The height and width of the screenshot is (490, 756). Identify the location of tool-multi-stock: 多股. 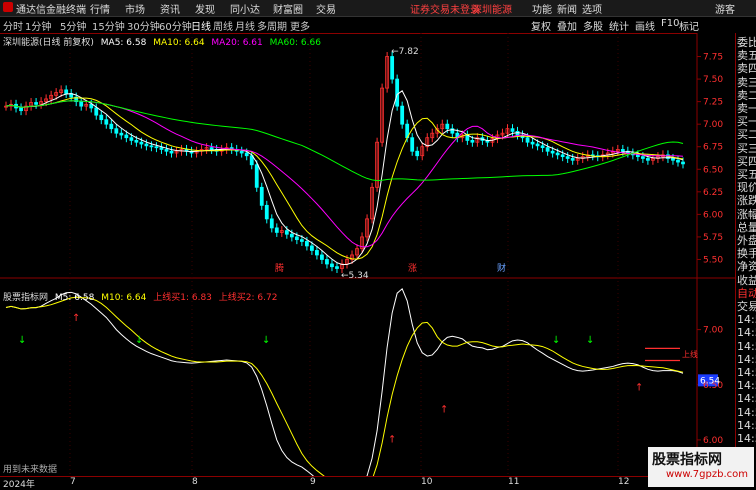
(593, 25).